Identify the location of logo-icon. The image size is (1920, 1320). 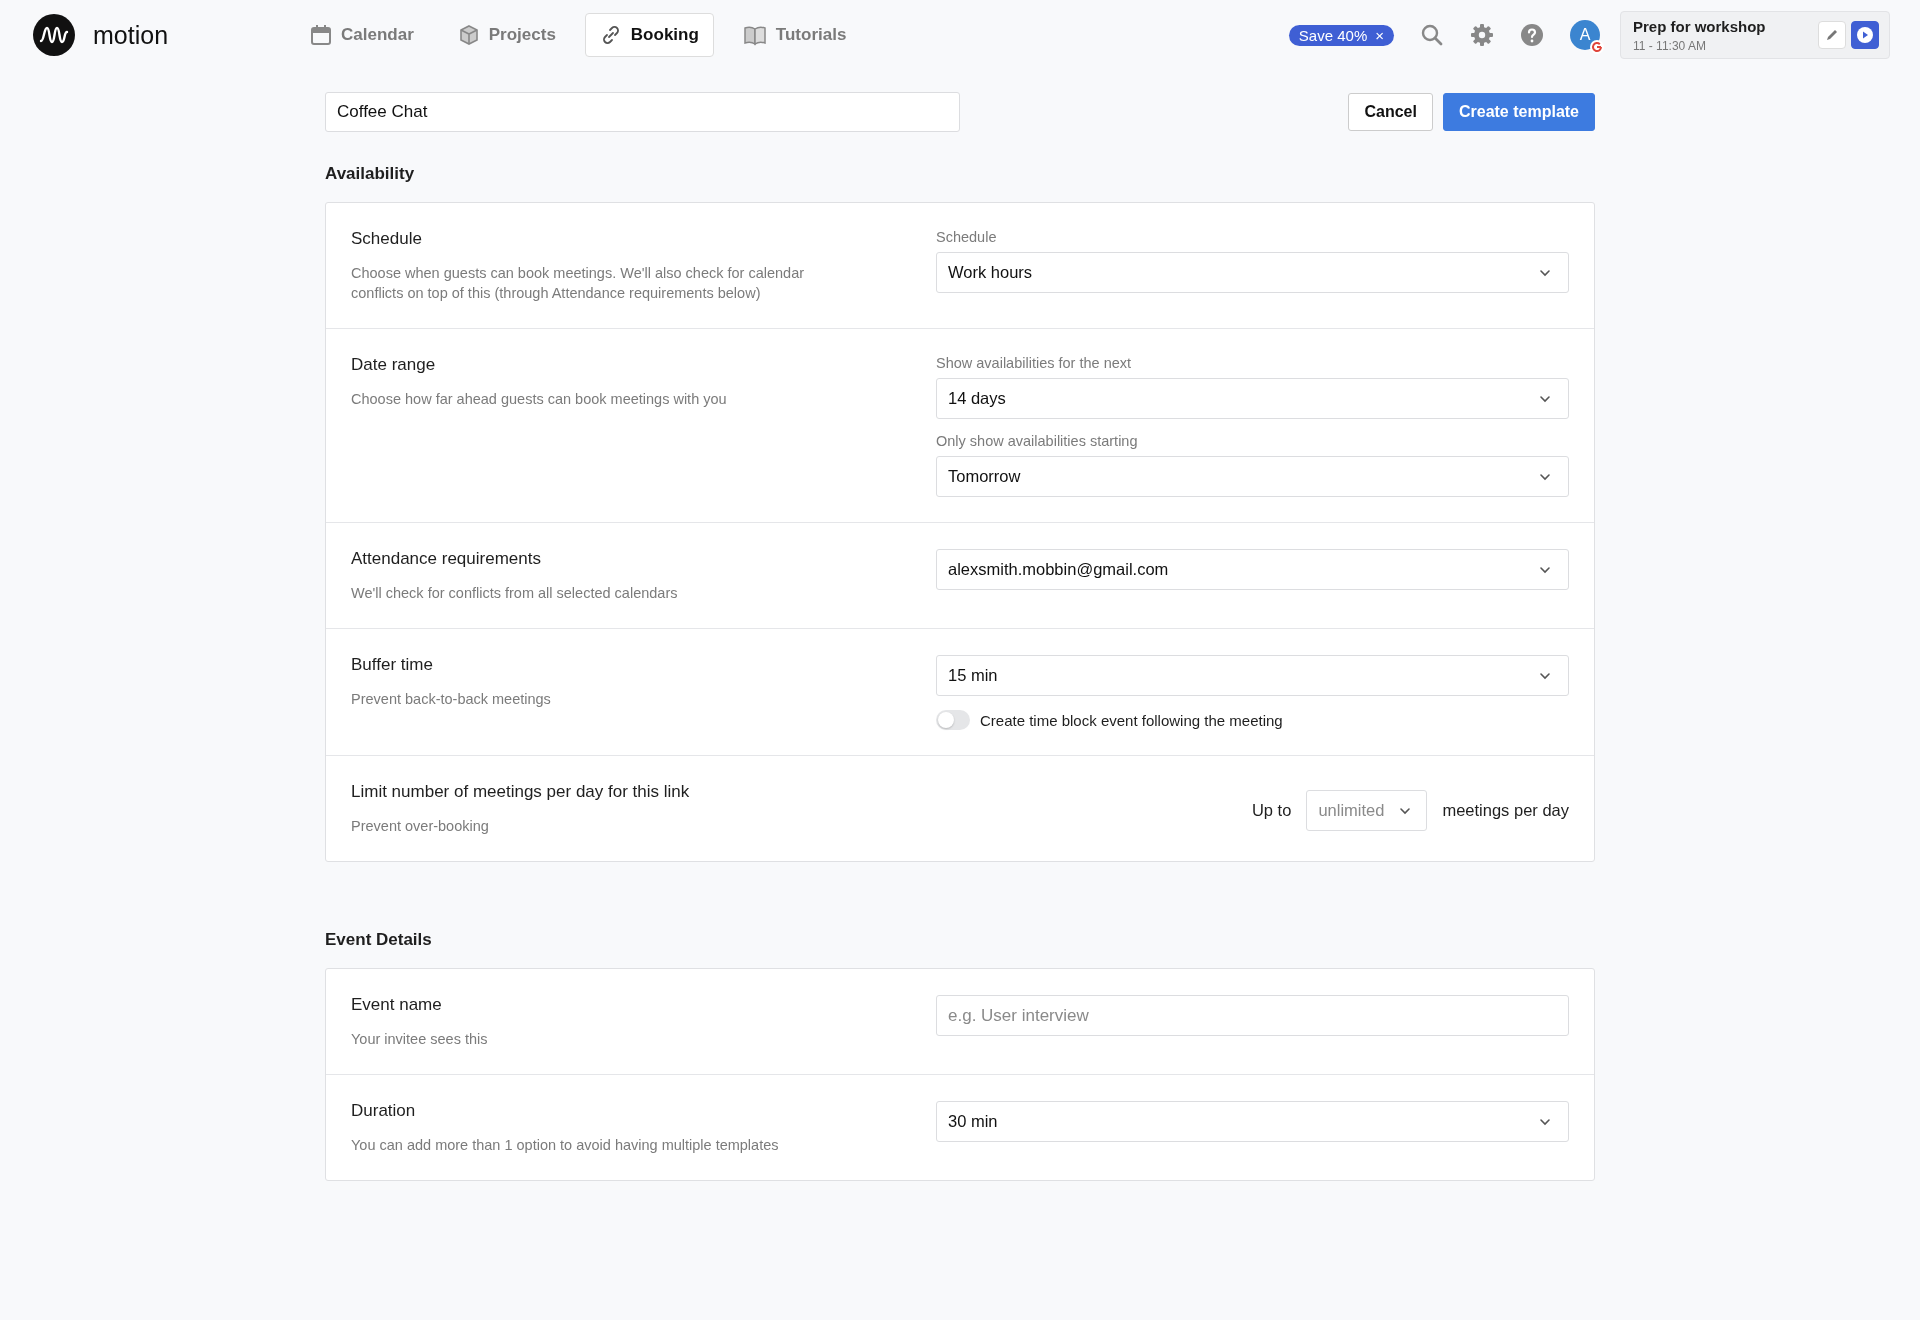
(54, 35).